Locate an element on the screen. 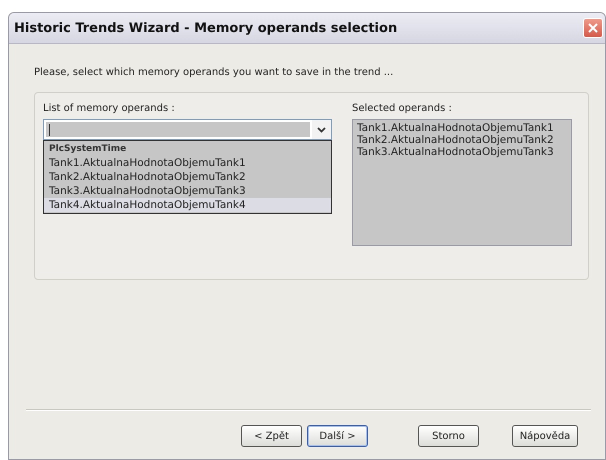  dropdown-item: Tank3.AktualnaHodnotaObjemuTank3 is located at coordinates (187, 191).